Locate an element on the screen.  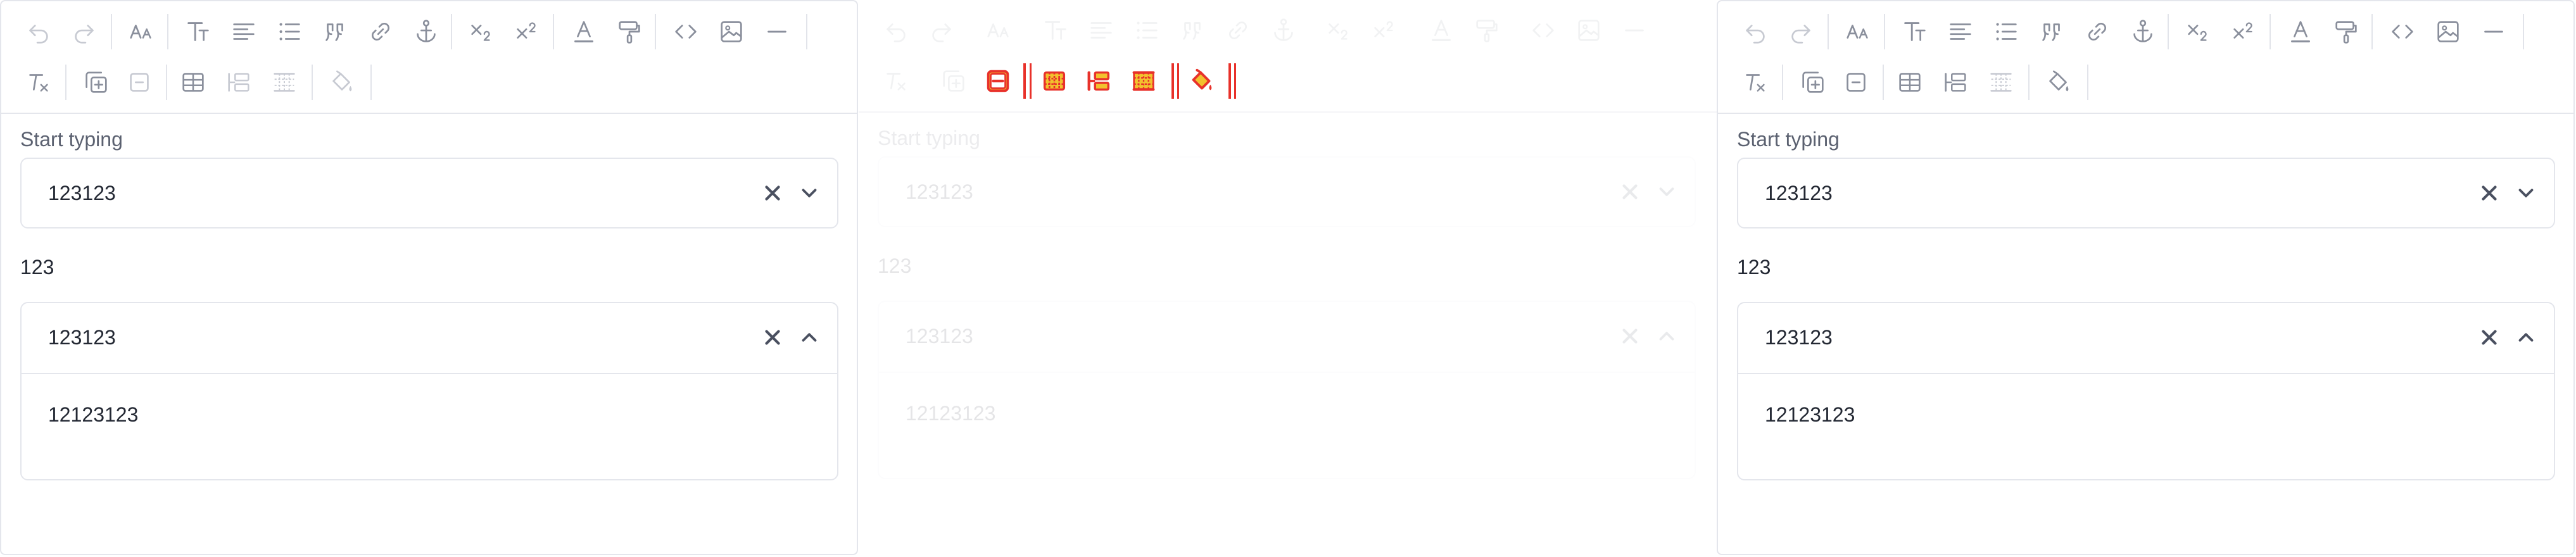
delete-row-icon is located at coordinates (998, 81).